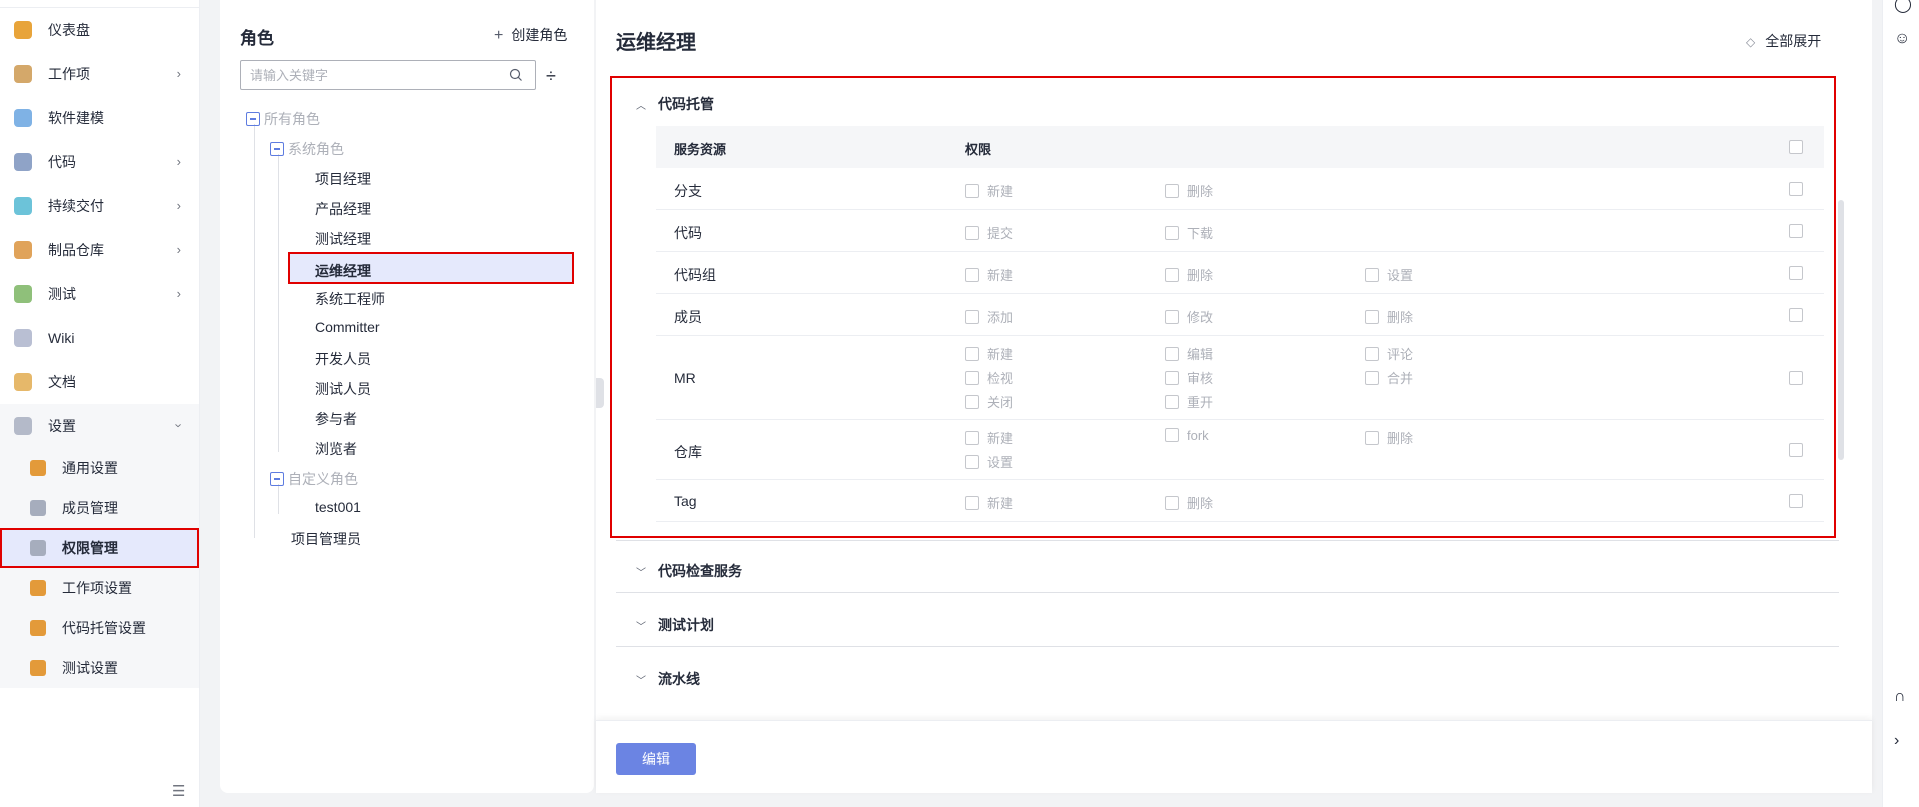 Image resolution: width=1919 pixels, height=807 pixels. I want to click on search-icon, so click(516, 75).